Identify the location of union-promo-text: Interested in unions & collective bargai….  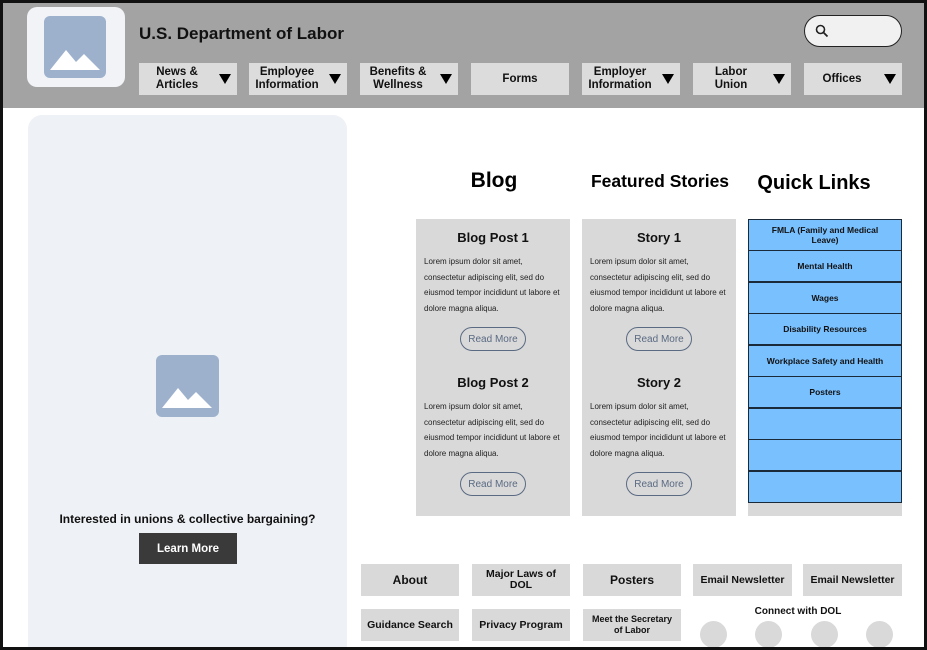
(187, 519).